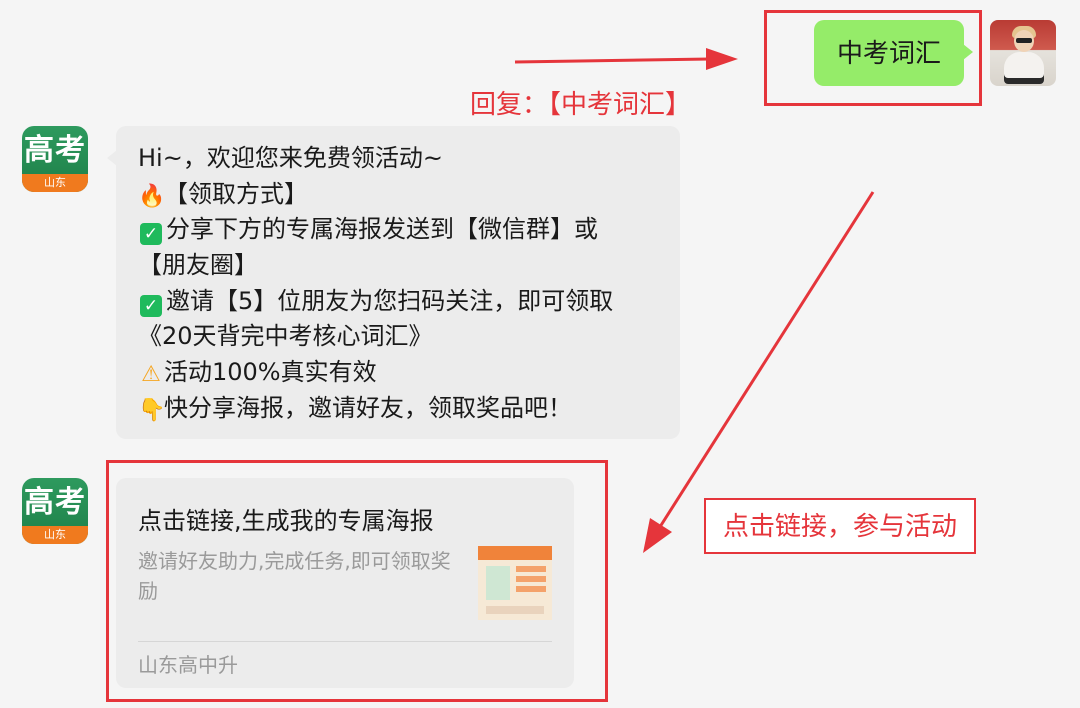 This screenshot has height=708, width=1080. What do you see at coordinates (152, 410) in the screenshot?
I see `pointing-hand-icon: 👇` at bounding box center [152, 410].